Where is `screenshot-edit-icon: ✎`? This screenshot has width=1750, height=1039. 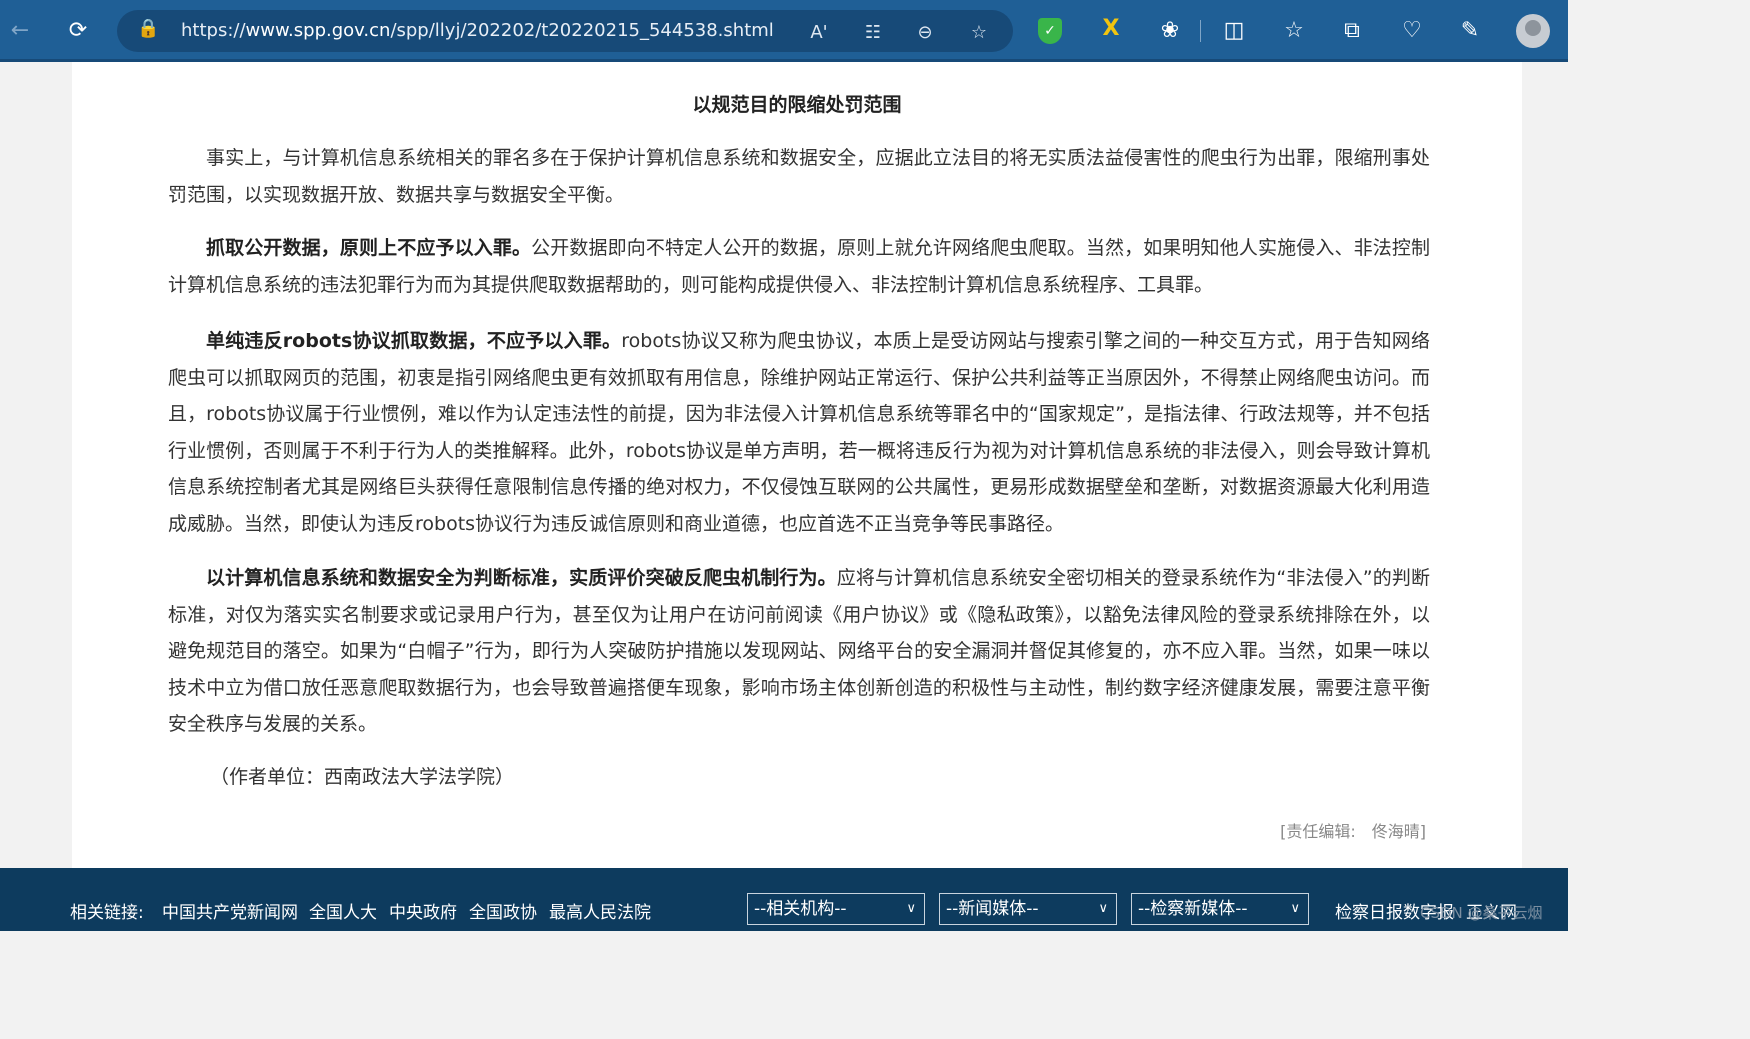
screenshot-edit-icon: ✎ is located at coordinates (1470, 30).